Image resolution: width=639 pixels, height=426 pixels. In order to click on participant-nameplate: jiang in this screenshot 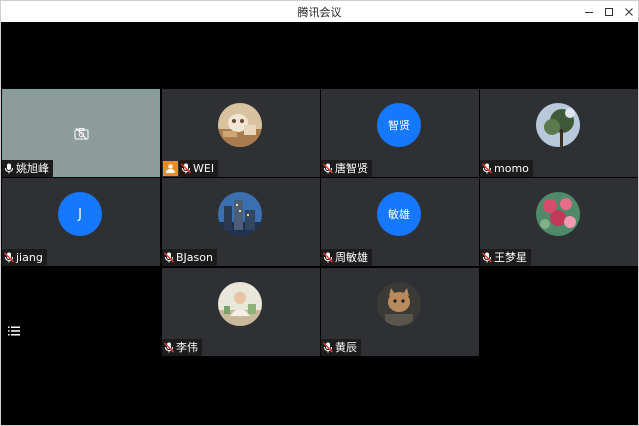, I will do `click(24, 257)`.